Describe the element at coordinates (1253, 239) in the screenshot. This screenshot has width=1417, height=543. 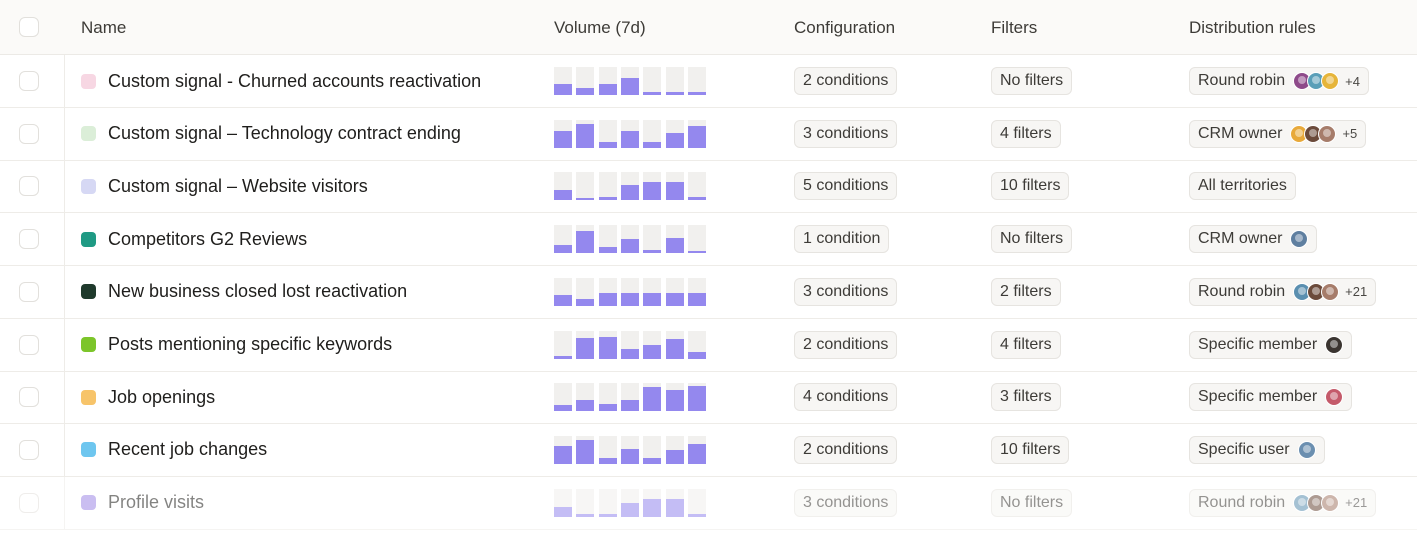
I see `distribution-badge: CRM owner` at that location.